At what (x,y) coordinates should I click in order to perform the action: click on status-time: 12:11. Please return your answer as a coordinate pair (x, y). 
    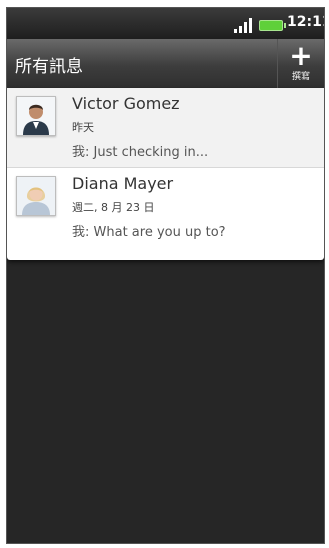
    Looking at the image, I should click on (305, 22).